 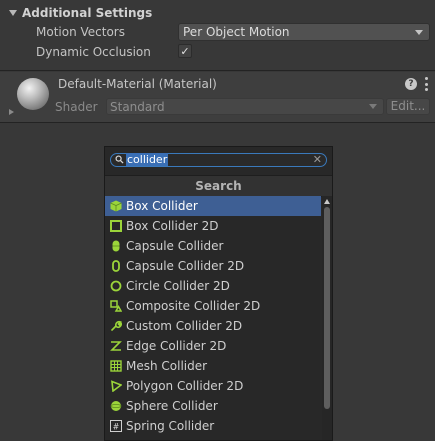 I want to click on list-item-edge-collider-2d: Edge Collider 2D, so click(x=213, y=346).